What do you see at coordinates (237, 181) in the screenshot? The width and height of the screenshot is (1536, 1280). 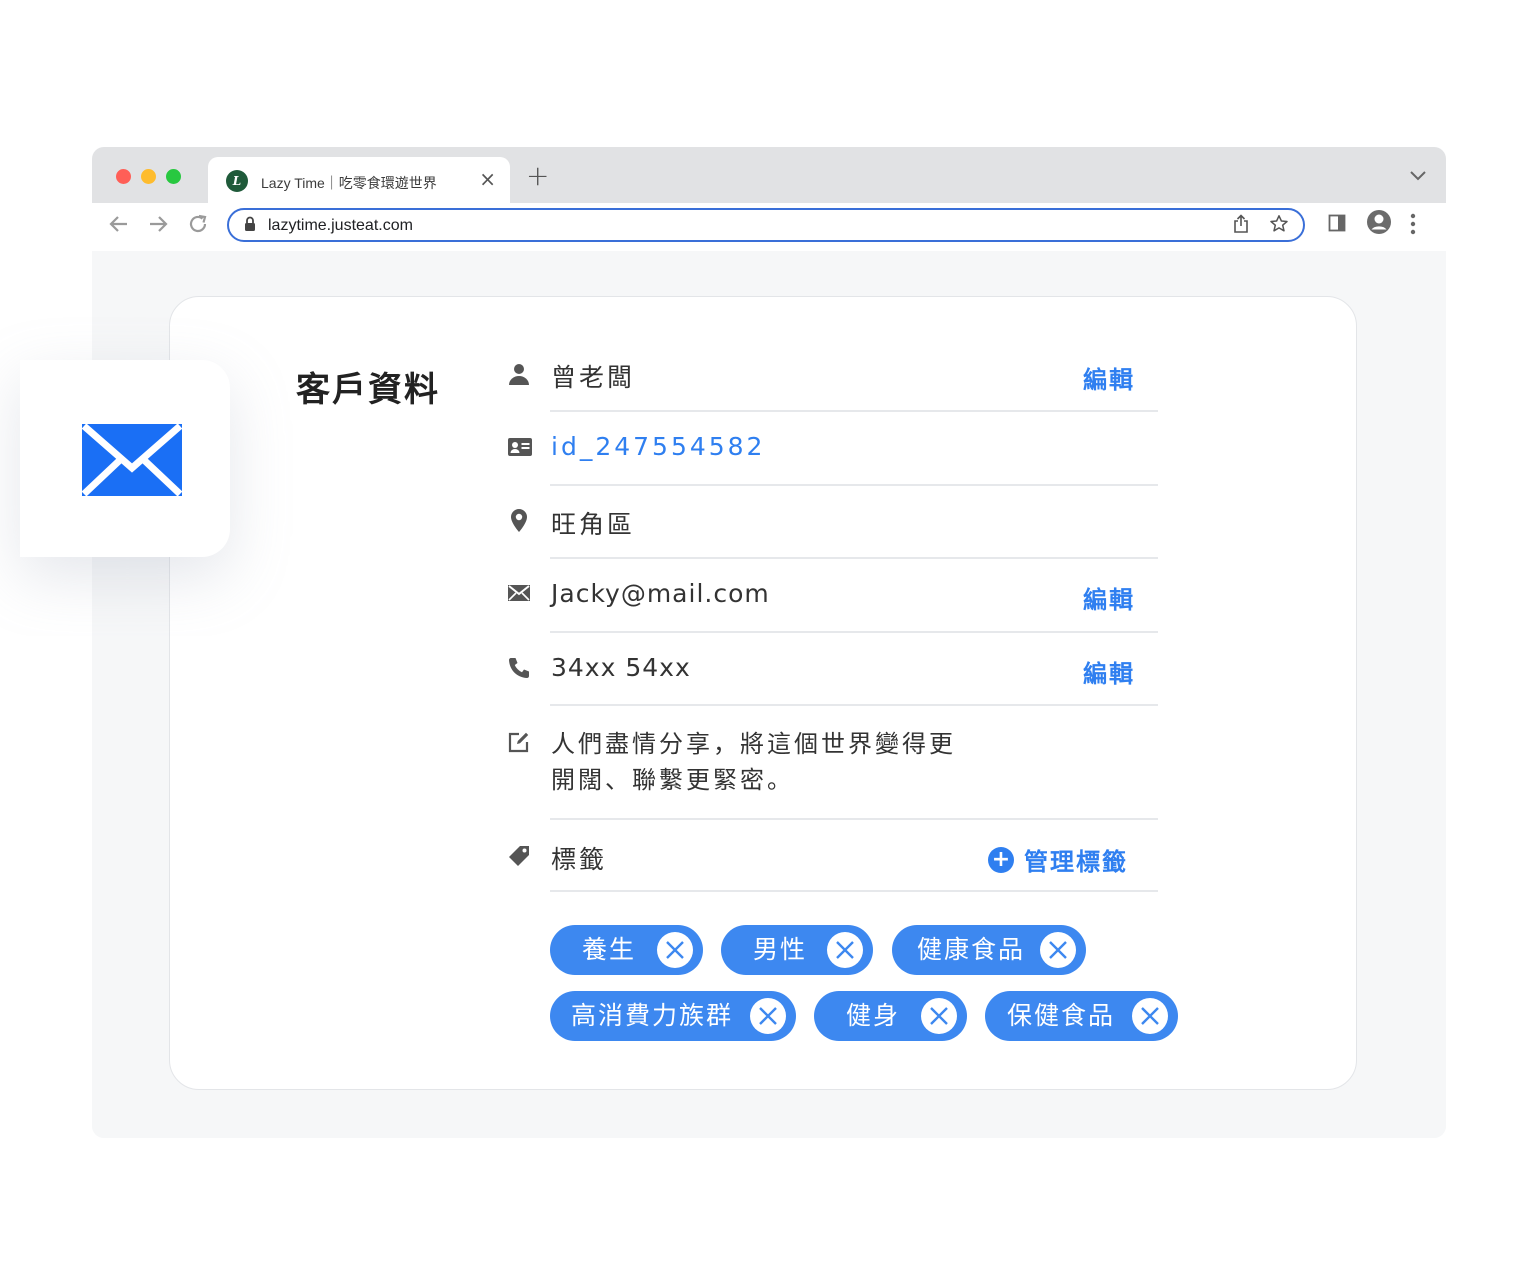 I see `favicon-icon: L` at bounding box center [237, 181].